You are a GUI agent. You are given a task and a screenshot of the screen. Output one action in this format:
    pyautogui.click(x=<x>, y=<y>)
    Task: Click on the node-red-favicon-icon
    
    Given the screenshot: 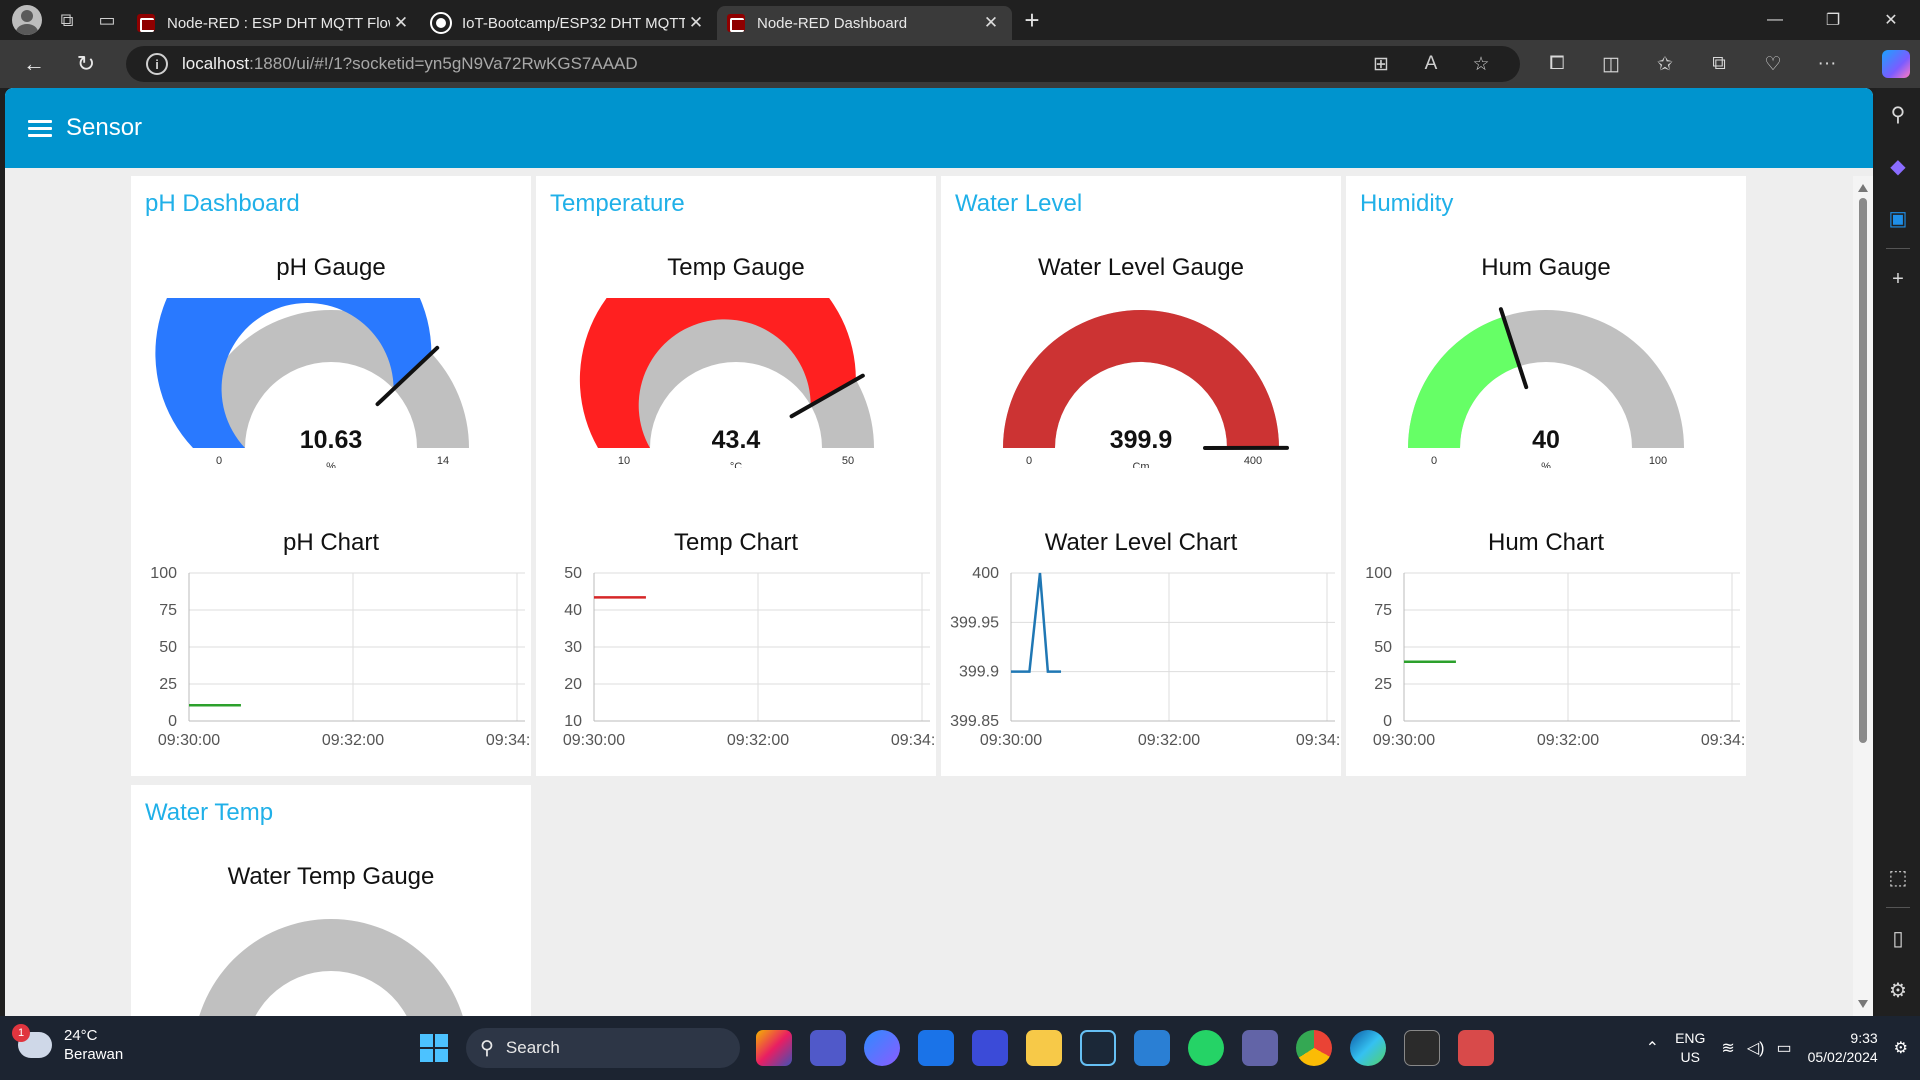 What is the action you would take?
    pyautogui.click(x=736, y=23)
    